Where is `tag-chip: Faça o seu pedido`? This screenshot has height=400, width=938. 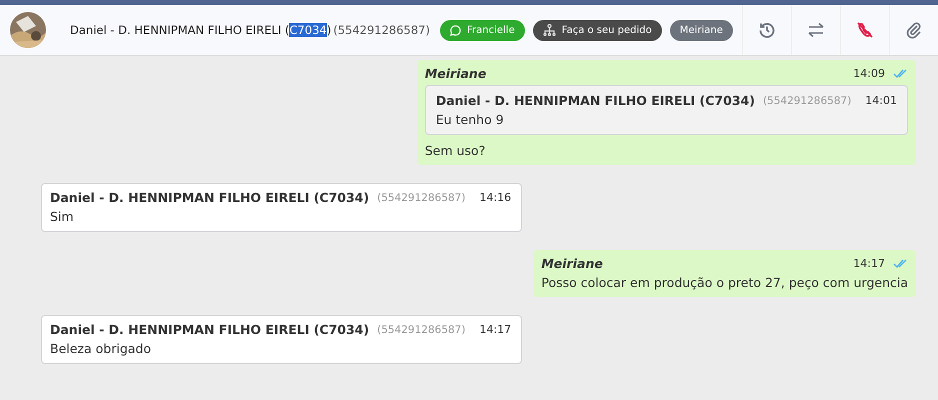
tag-chip: Faça o seu pedido is located at coordinates (597, 30).